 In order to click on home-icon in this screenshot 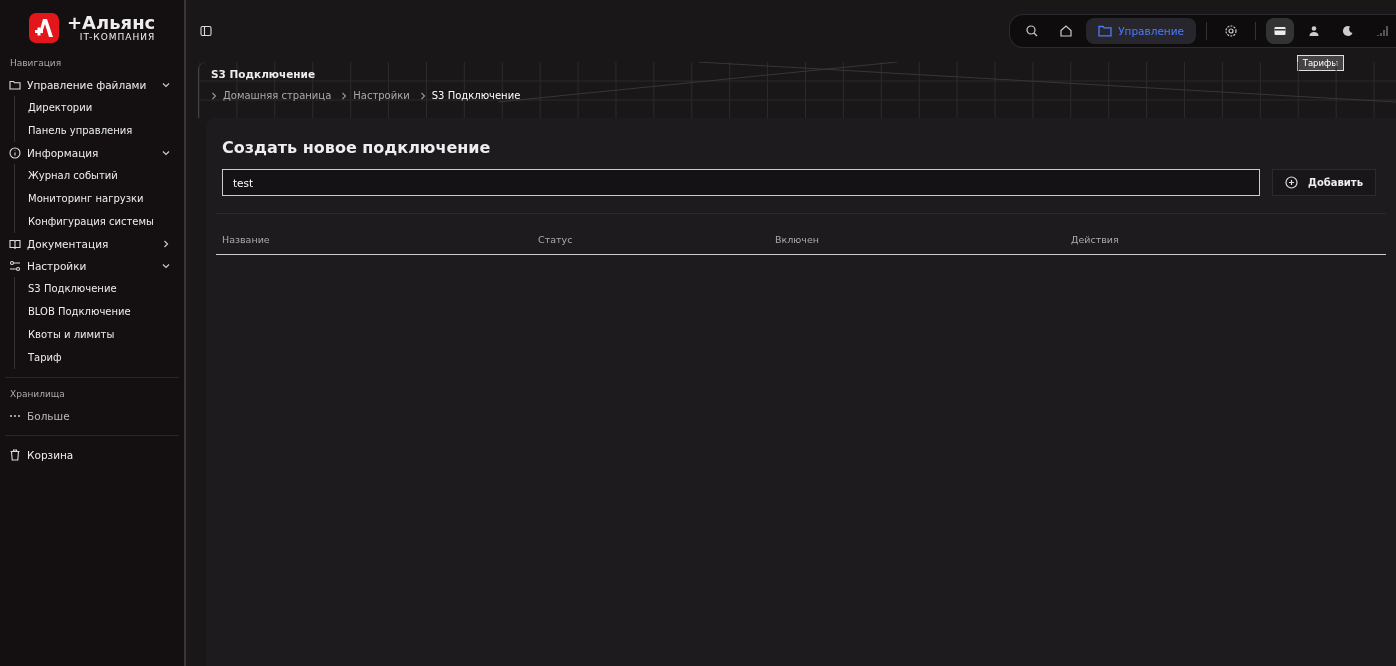, I will do `click(1066, 31)`.